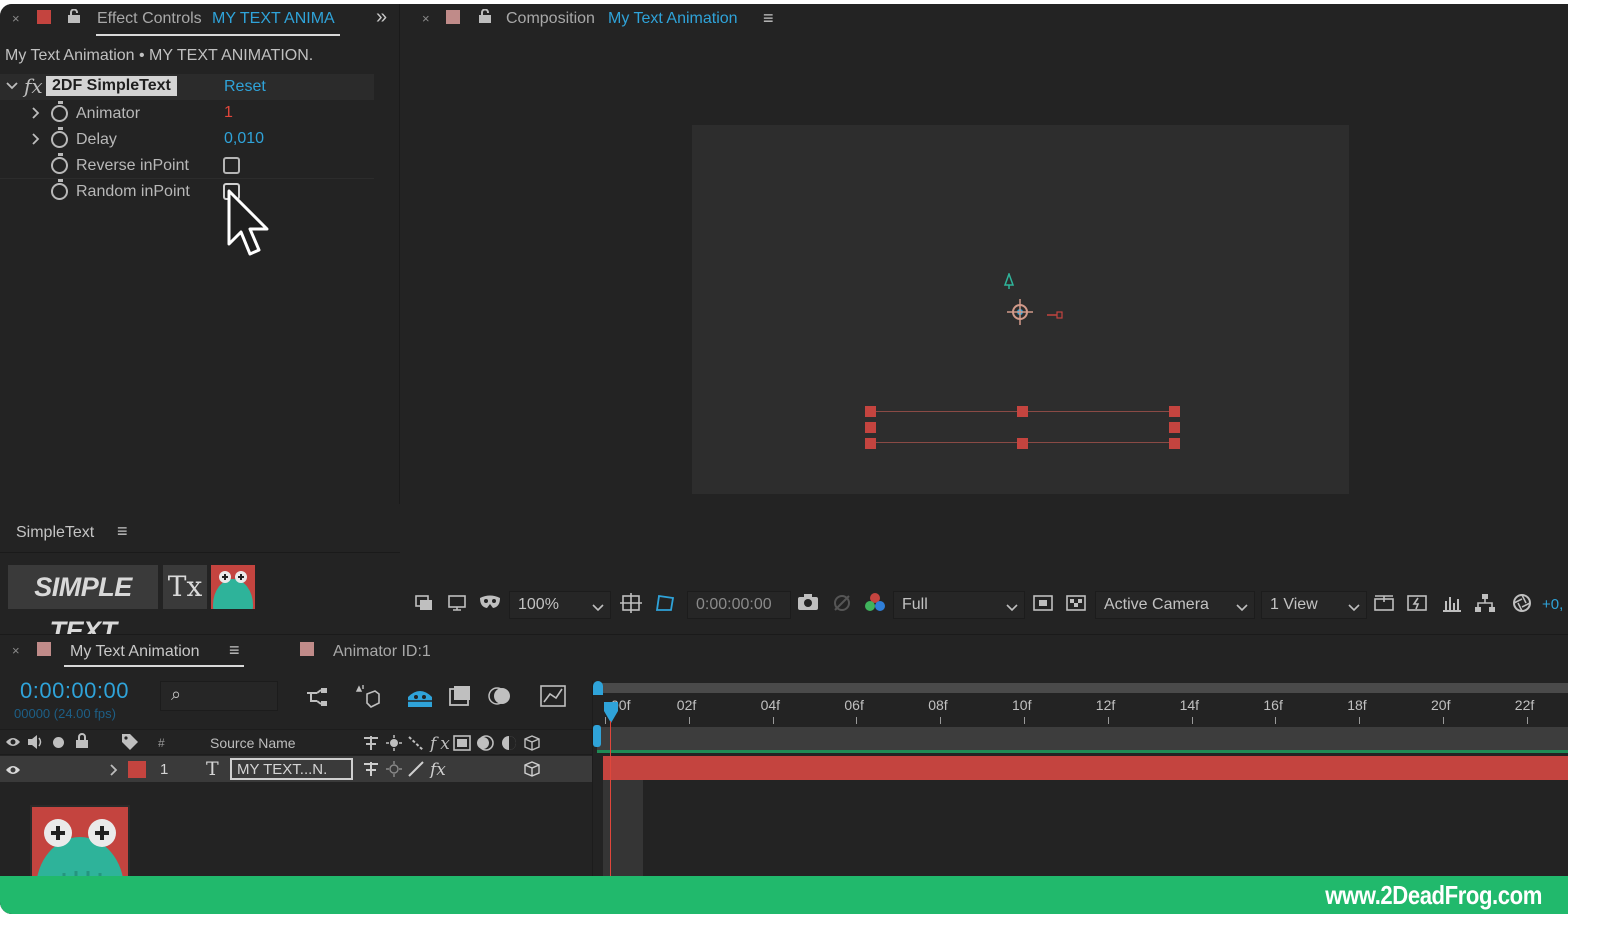 This screenshot has width=1600, height=931. I want to click on reset-link: Reset, so click(245, 87).